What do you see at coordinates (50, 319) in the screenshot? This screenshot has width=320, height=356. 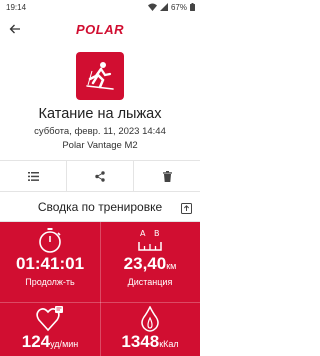 I see `heart-rate-icon` at bounding box center [50, 319].